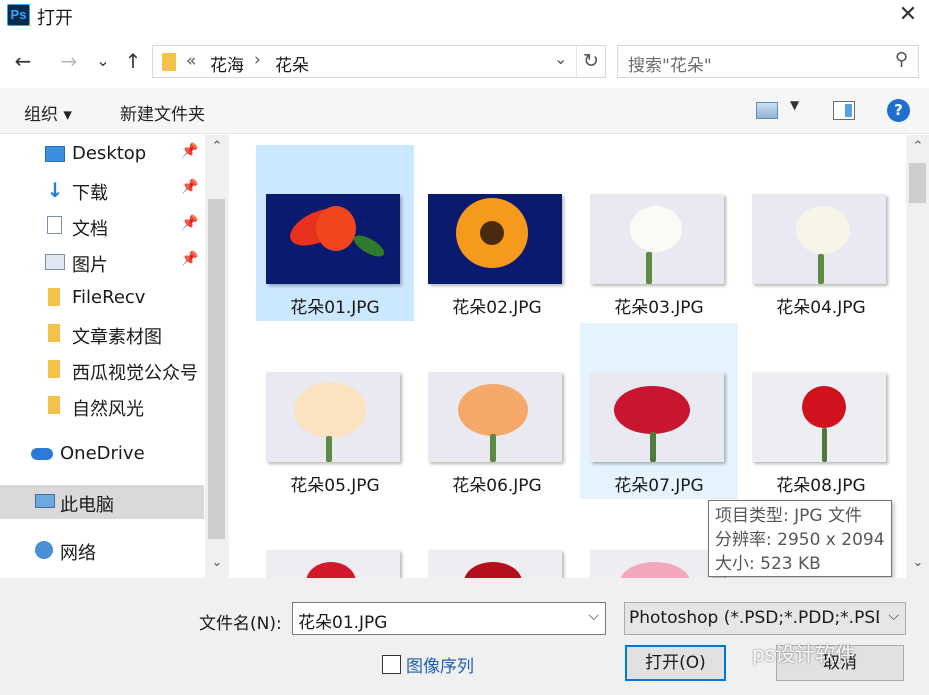  Describe the element at coordinates (391, 664) in the screenshot. I see `image-sequence-checkbox` at that location.